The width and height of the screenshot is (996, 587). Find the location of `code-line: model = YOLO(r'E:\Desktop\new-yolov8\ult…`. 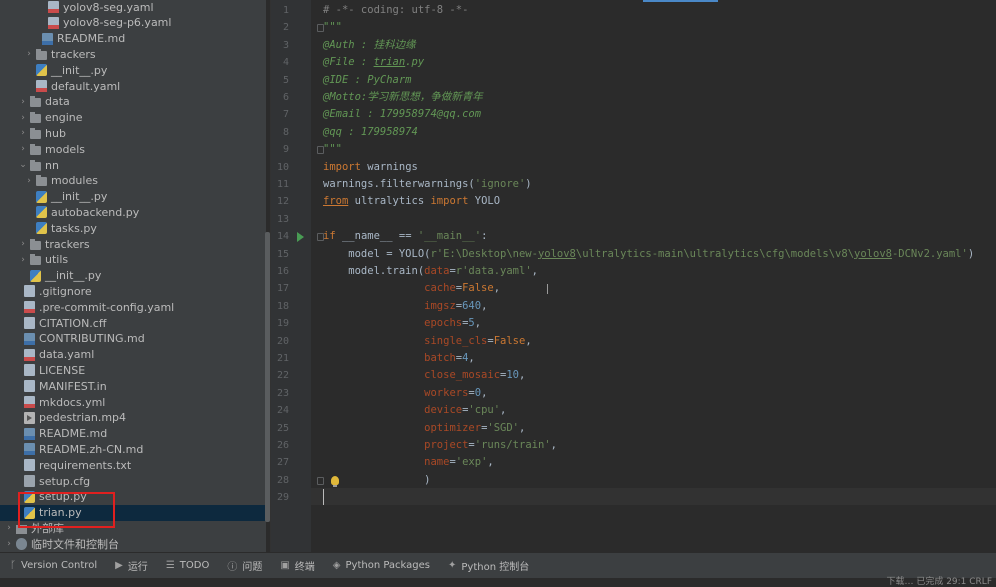

code-line: model = YOLO(r'E:\Desktop\new-yolov8\ult… is located at coordinates (648, 254).